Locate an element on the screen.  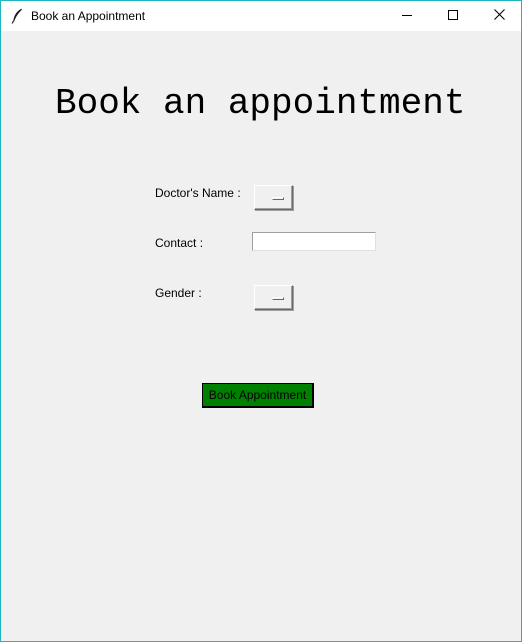
title-bar: Book an Appointment is located at coordinates (261, 16).